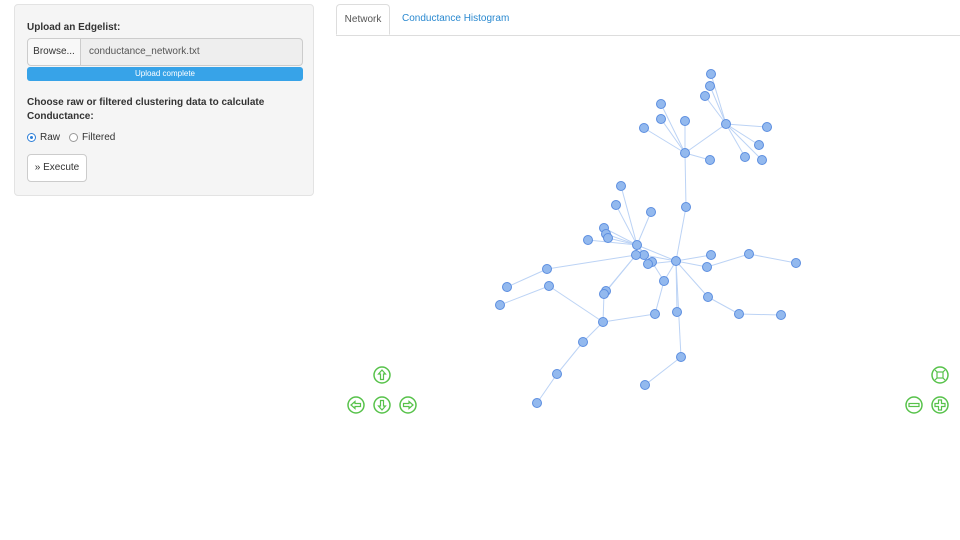 The image size is (960, 540). I want to click on arrow-left-icon, so click(356, 405).